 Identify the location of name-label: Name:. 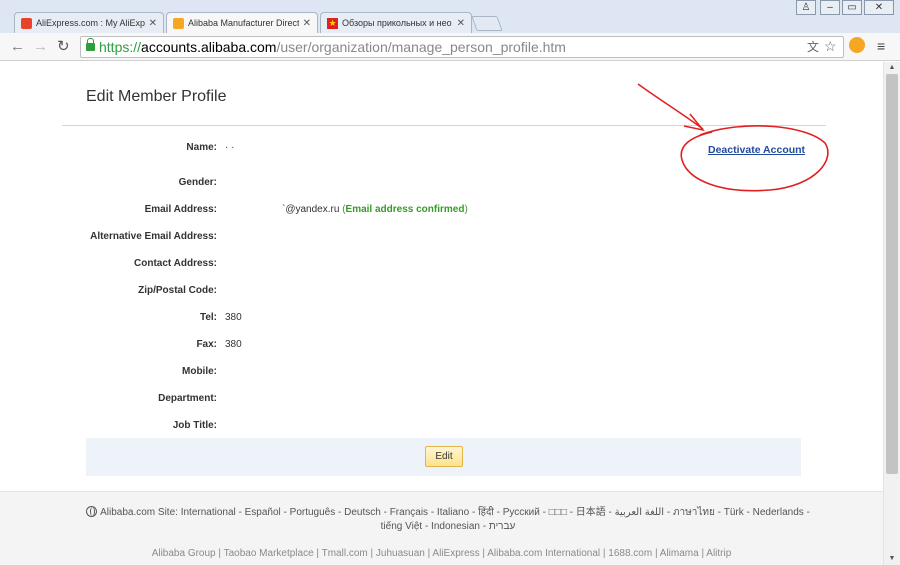
(201, 147).